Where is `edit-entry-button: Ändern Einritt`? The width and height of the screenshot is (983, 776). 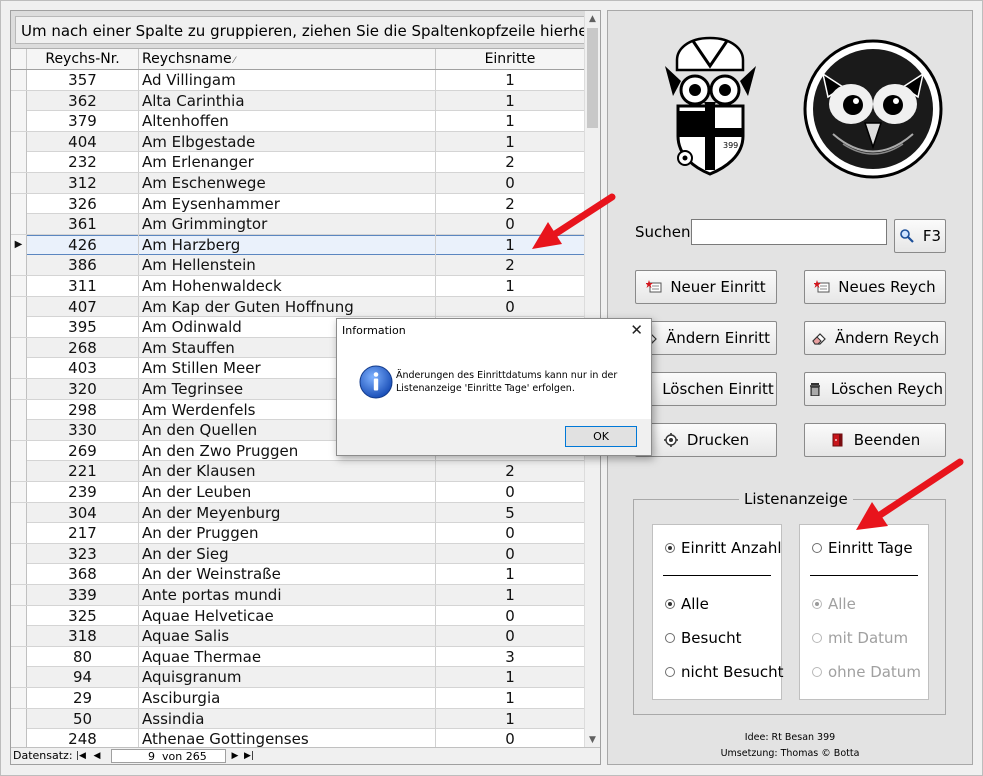 edit-entry-button: Ändern Einritt is located at coordinates (706, 338).